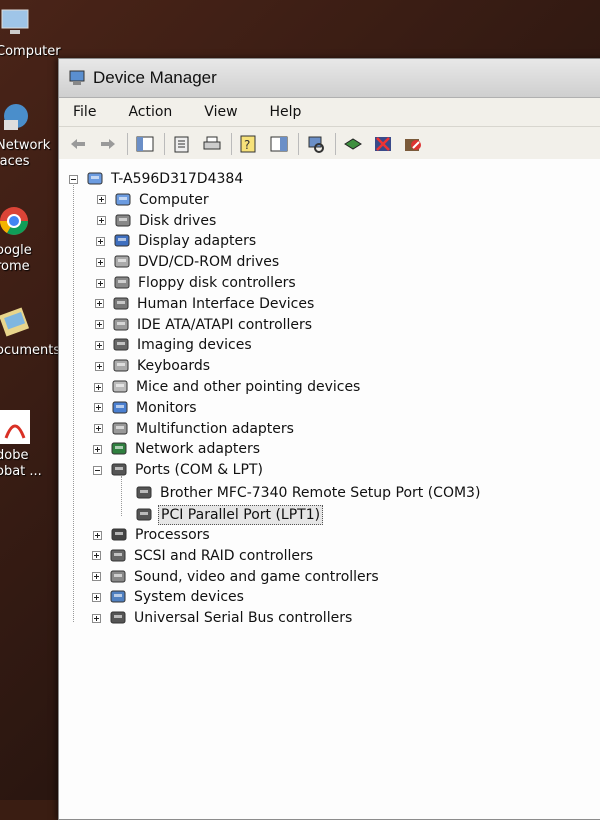  What do you see at coordinates (329, 145) in the screenshot?
I see `toolbar: ?` at bounding box center [329, 145].